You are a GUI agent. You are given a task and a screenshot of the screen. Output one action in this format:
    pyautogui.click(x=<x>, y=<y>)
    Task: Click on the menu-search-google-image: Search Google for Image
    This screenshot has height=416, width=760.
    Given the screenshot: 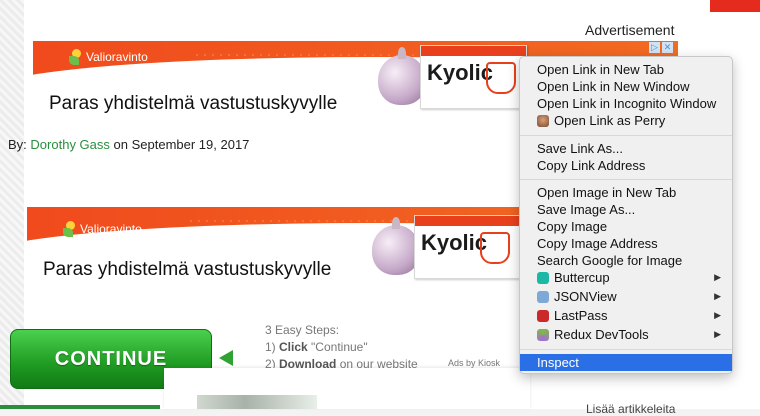 What is the action you would take?
    pyautogui.click(x=626, y=260)
    